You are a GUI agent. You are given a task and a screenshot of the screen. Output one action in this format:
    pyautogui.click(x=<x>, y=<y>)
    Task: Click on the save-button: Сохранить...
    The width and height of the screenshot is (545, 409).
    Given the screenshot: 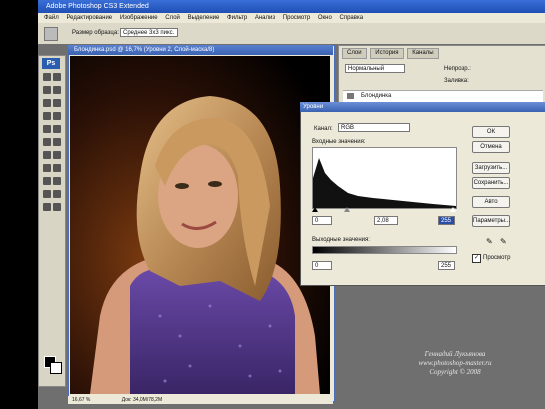 What is the action you would take?
    pyautogui.click(x=491, y=183)
    